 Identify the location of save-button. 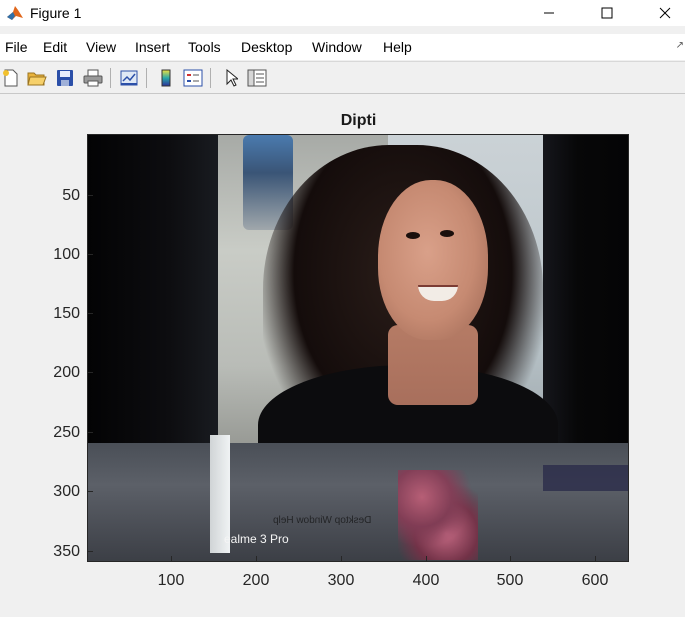
(65, 78).